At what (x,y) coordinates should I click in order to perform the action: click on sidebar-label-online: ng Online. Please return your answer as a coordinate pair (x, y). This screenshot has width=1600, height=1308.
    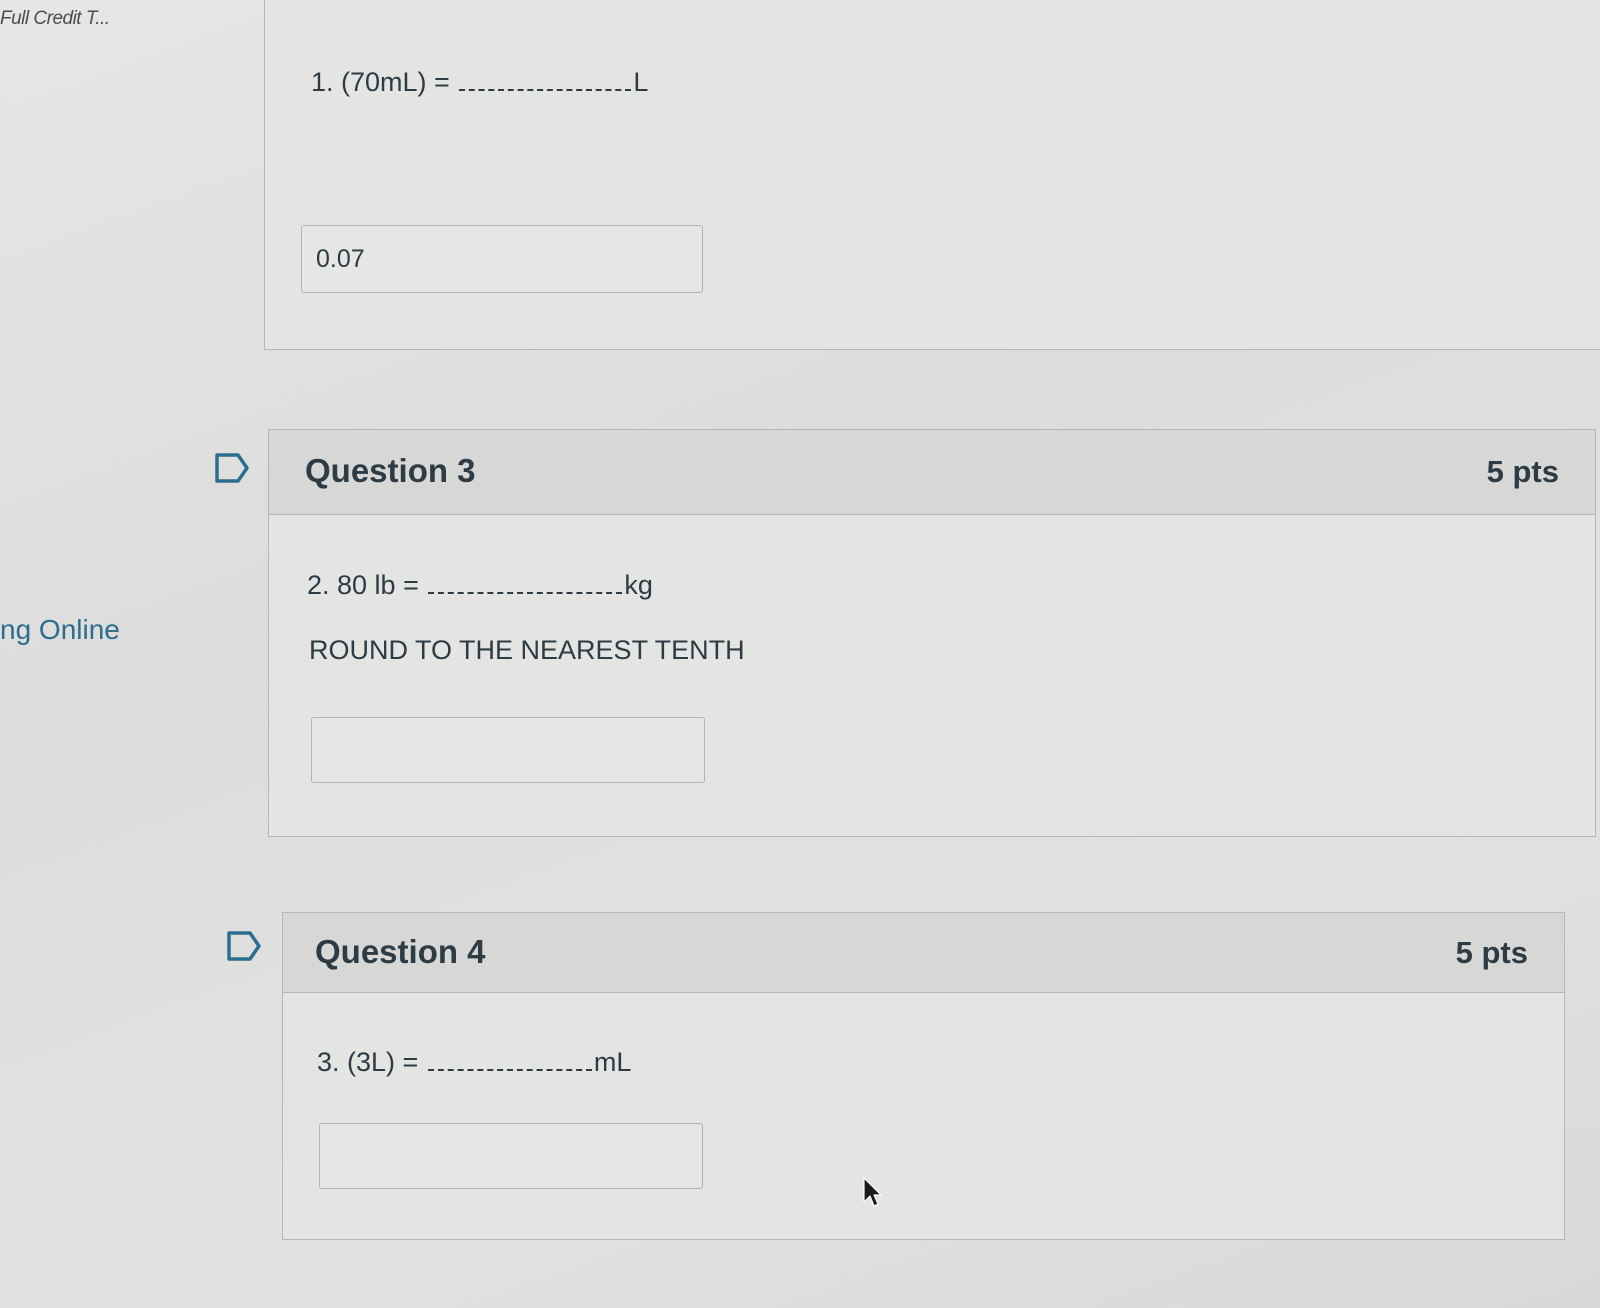
    Looking at the image, I should click on (60, 630).